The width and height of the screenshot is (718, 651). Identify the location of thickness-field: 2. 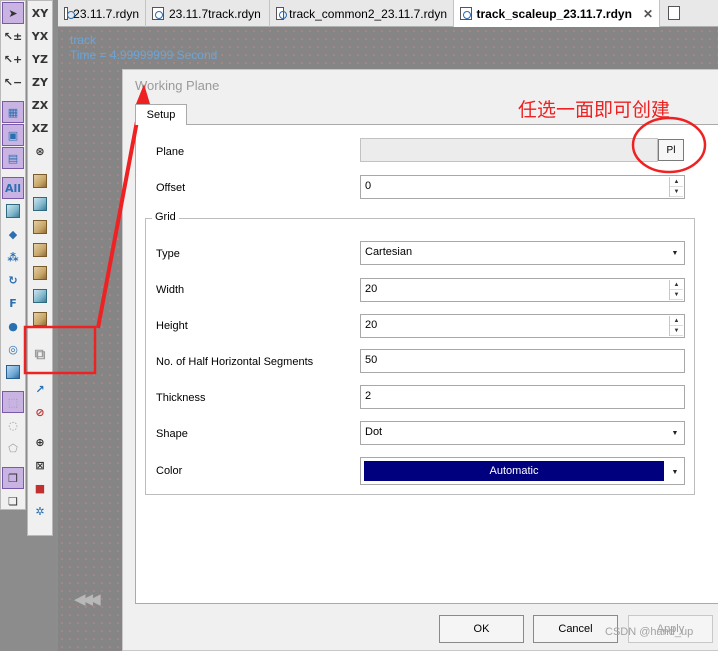
(522, 397).